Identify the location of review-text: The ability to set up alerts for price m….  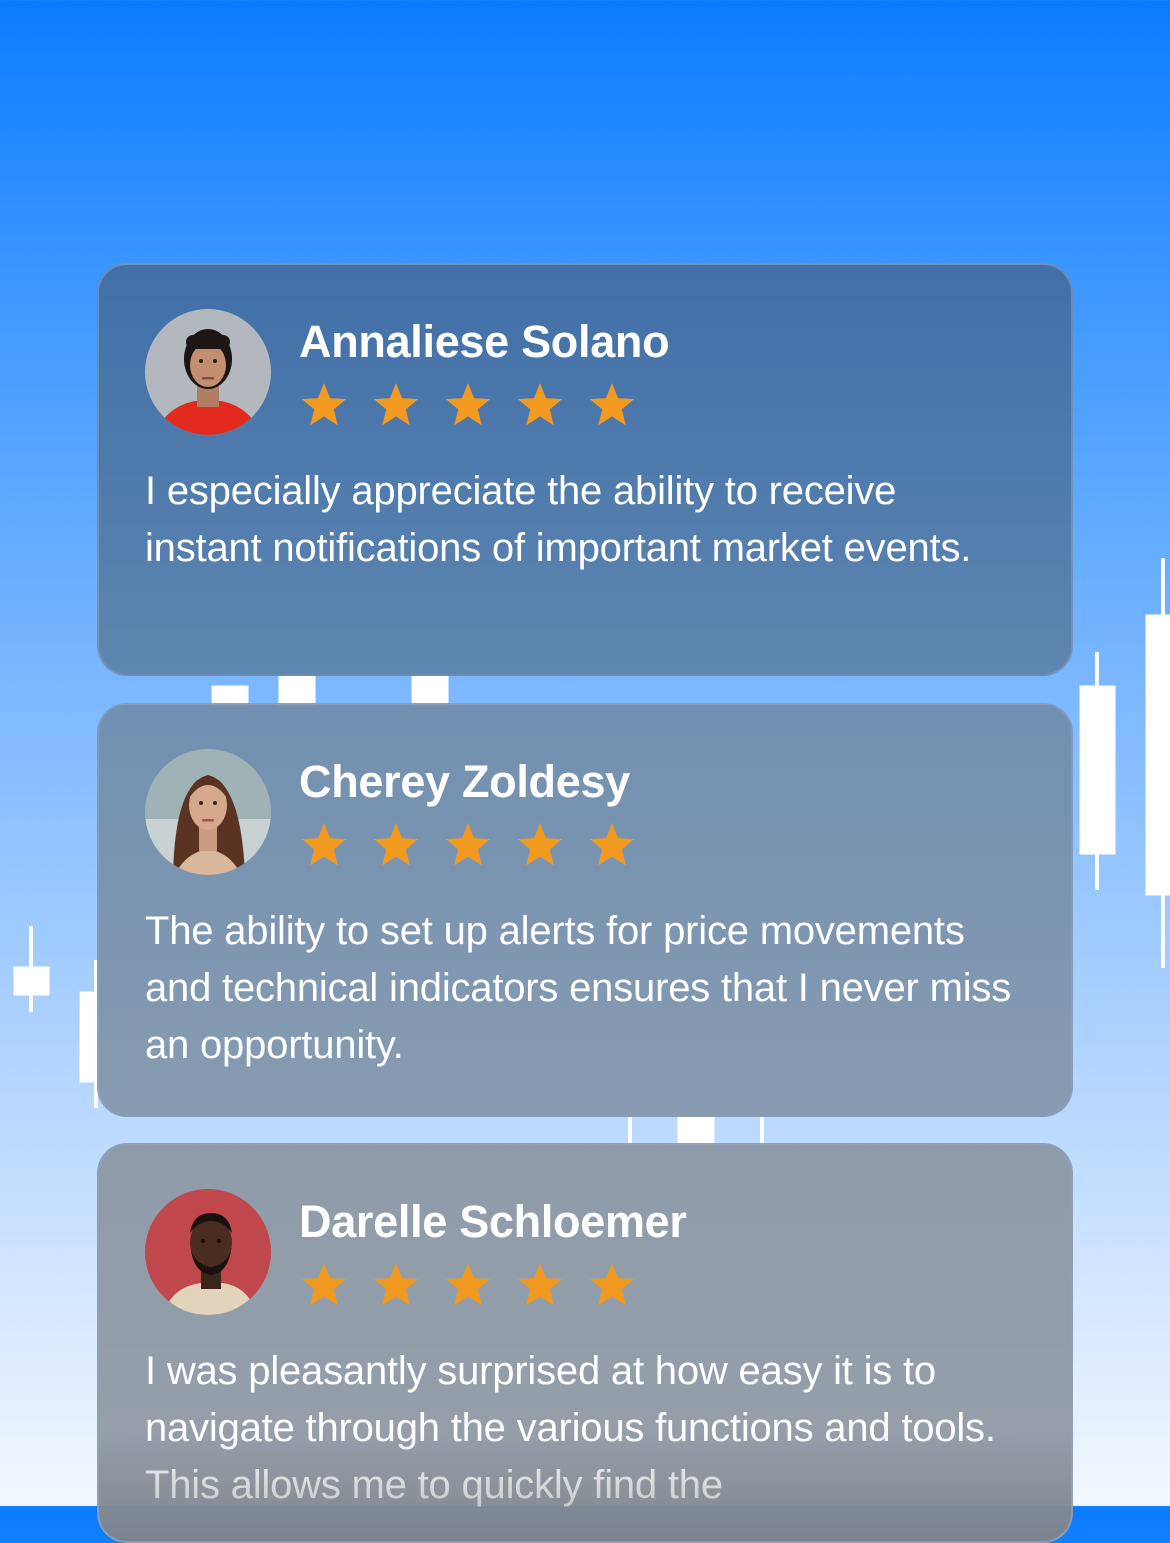
(578, 988).